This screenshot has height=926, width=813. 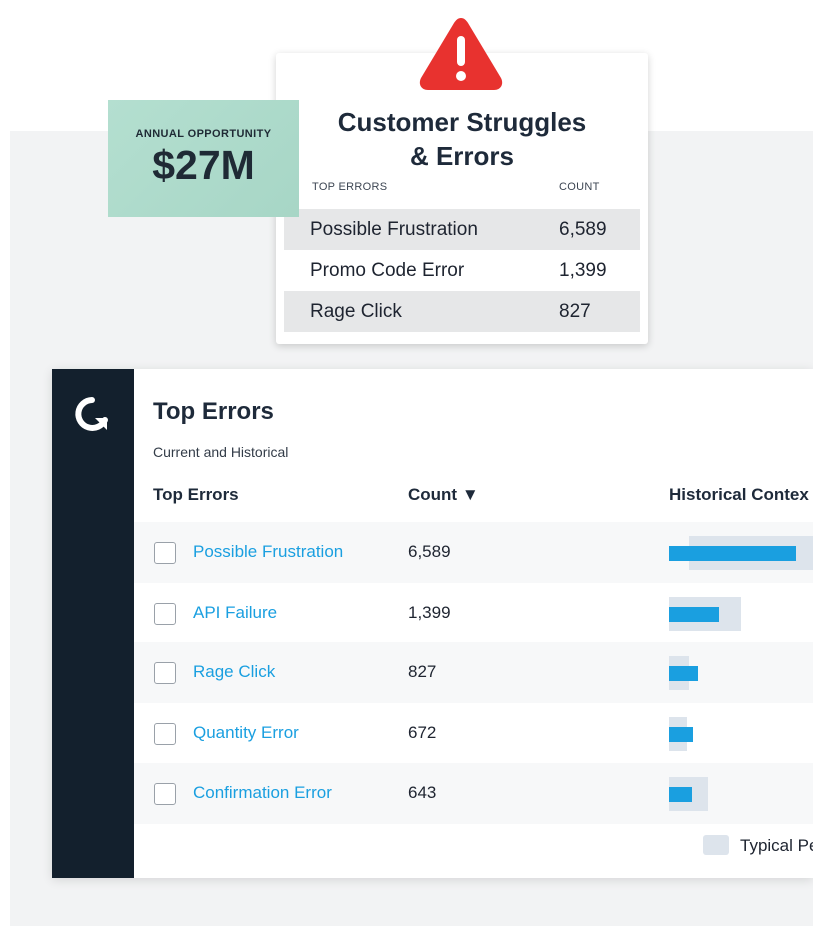 I want to click on error-link: Quantity Error, so click(x=246, y=733).